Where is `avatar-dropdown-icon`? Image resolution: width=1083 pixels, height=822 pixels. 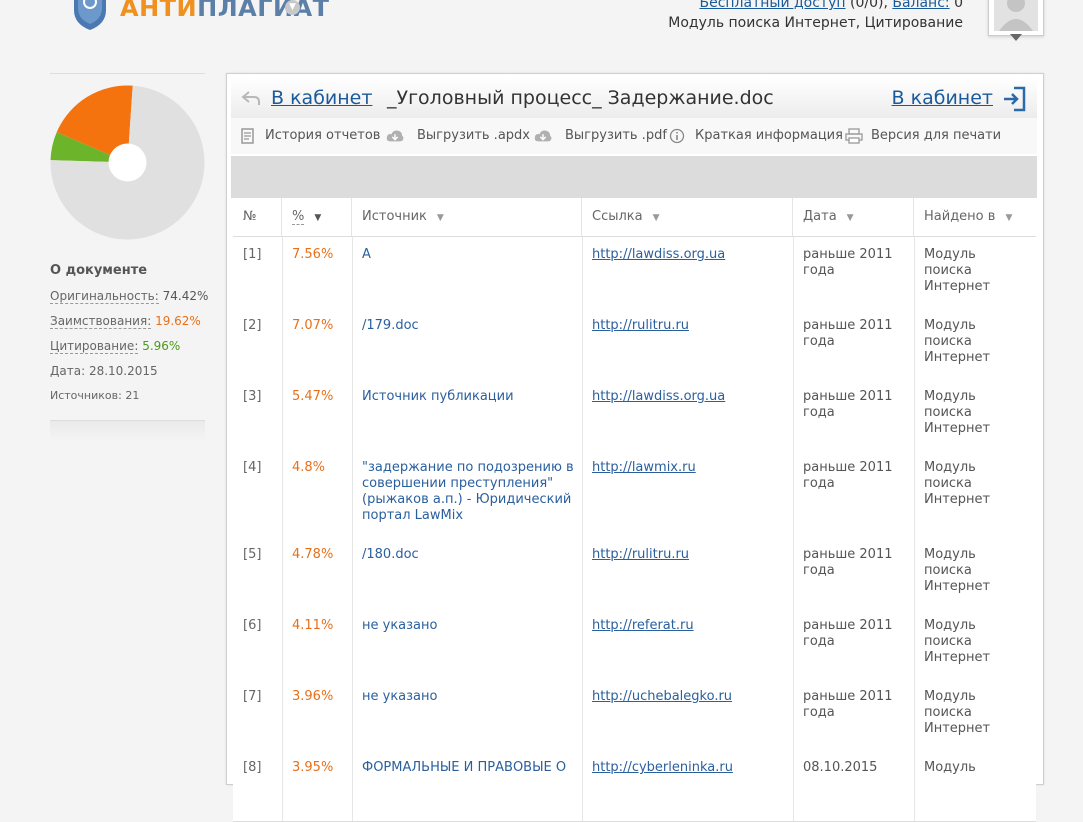
avatar-dropdown-icon is located at coordinates (1016, 37).